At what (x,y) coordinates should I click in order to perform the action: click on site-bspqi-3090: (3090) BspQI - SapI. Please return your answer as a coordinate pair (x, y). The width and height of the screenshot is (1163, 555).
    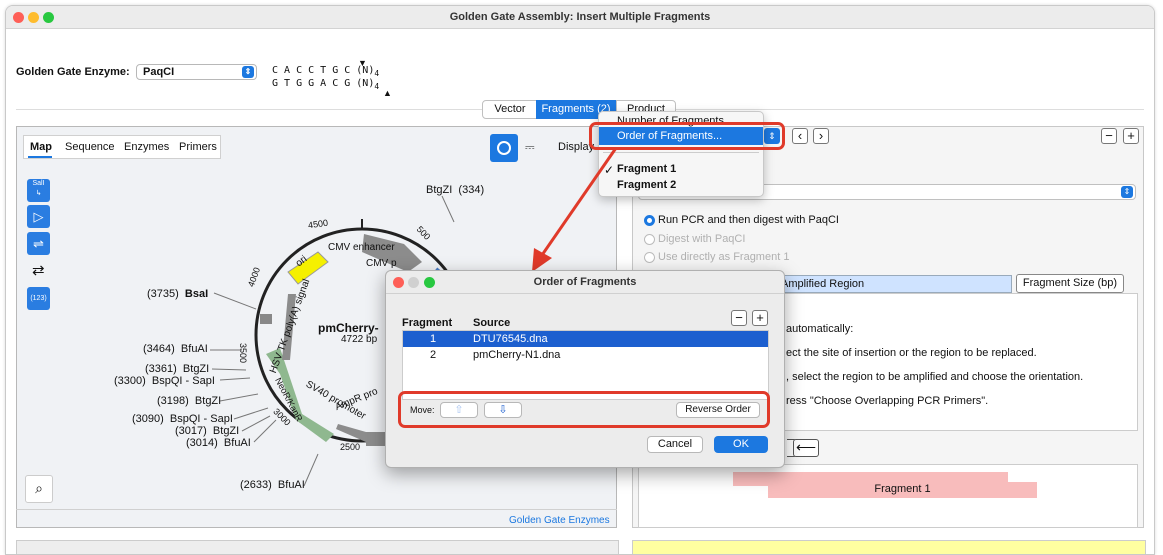
    Looking at the image, I should click on (182, 419).